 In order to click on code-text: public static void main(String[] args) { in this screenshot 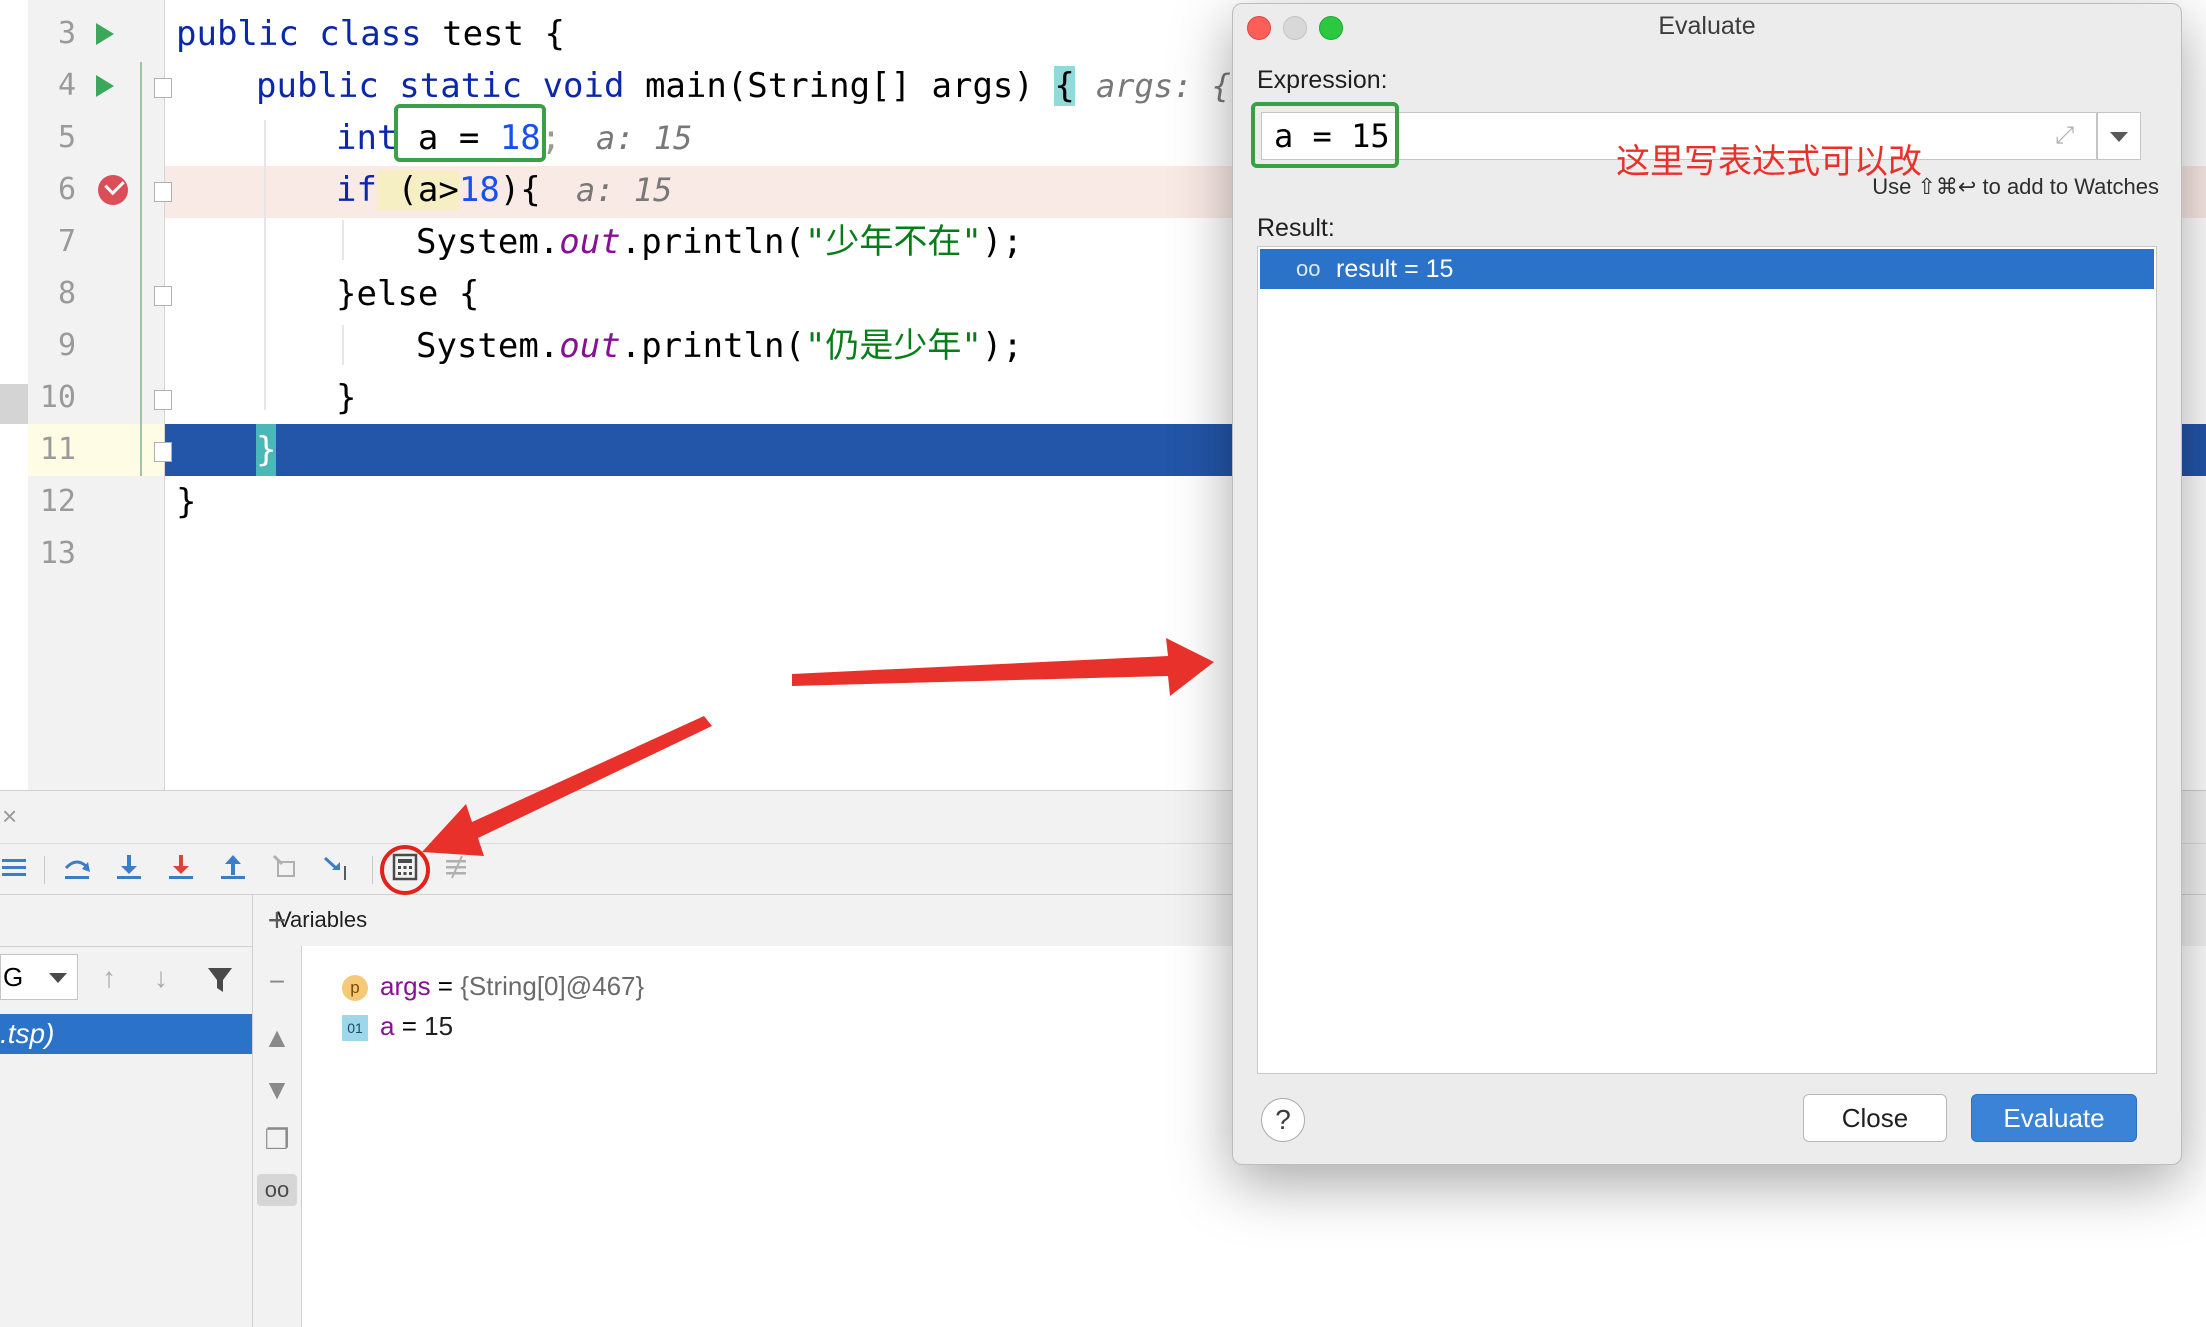, I will do `click(665, 86)`.